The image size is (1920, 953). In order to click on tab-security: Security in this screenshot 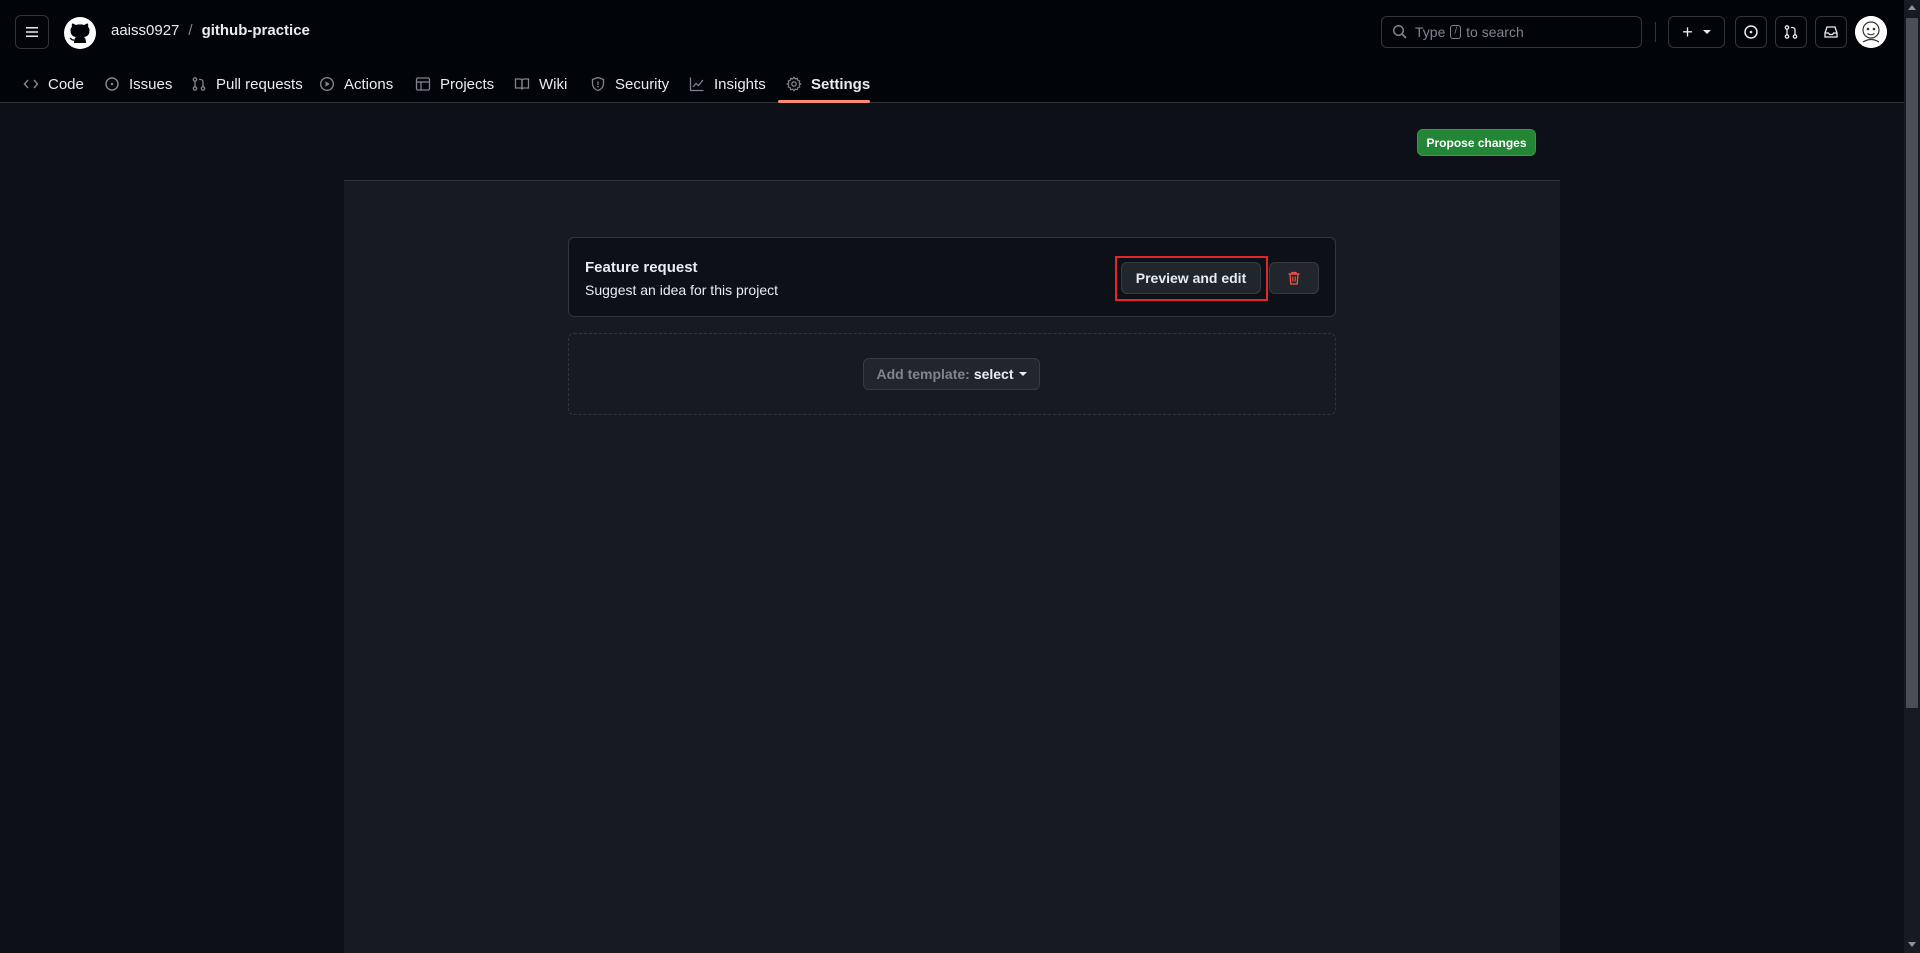, I will do `click(629, 84)`.